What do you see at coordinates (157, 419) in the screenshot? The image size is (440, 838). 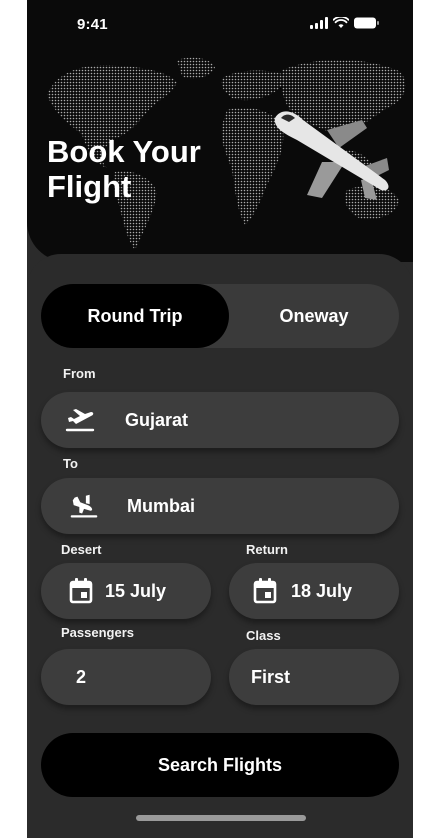 I see `from-value: Gujarat` at bounding box center [157, 419].